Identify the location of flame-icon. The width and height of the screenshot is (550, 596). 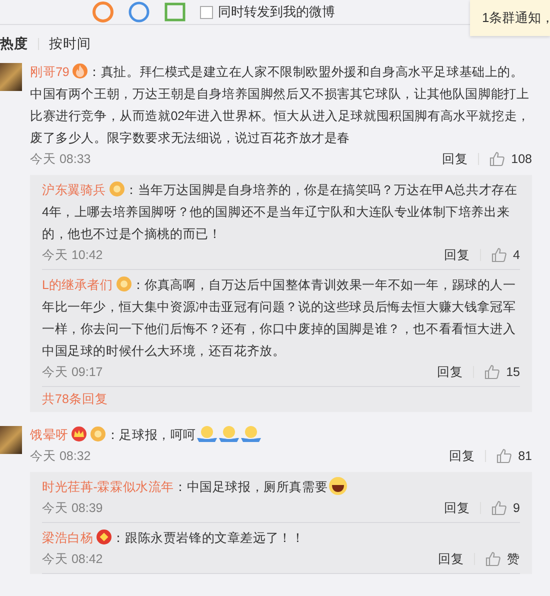
(80, 71).